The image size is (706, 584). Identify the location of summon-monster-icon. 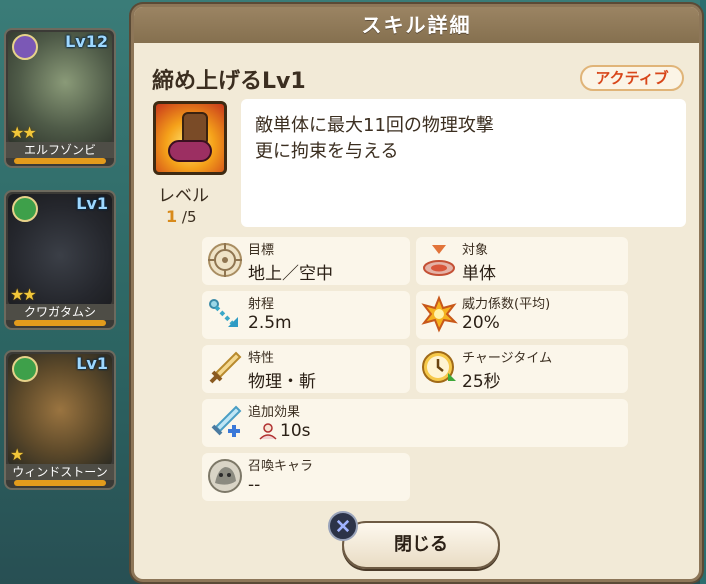
(225, 476).